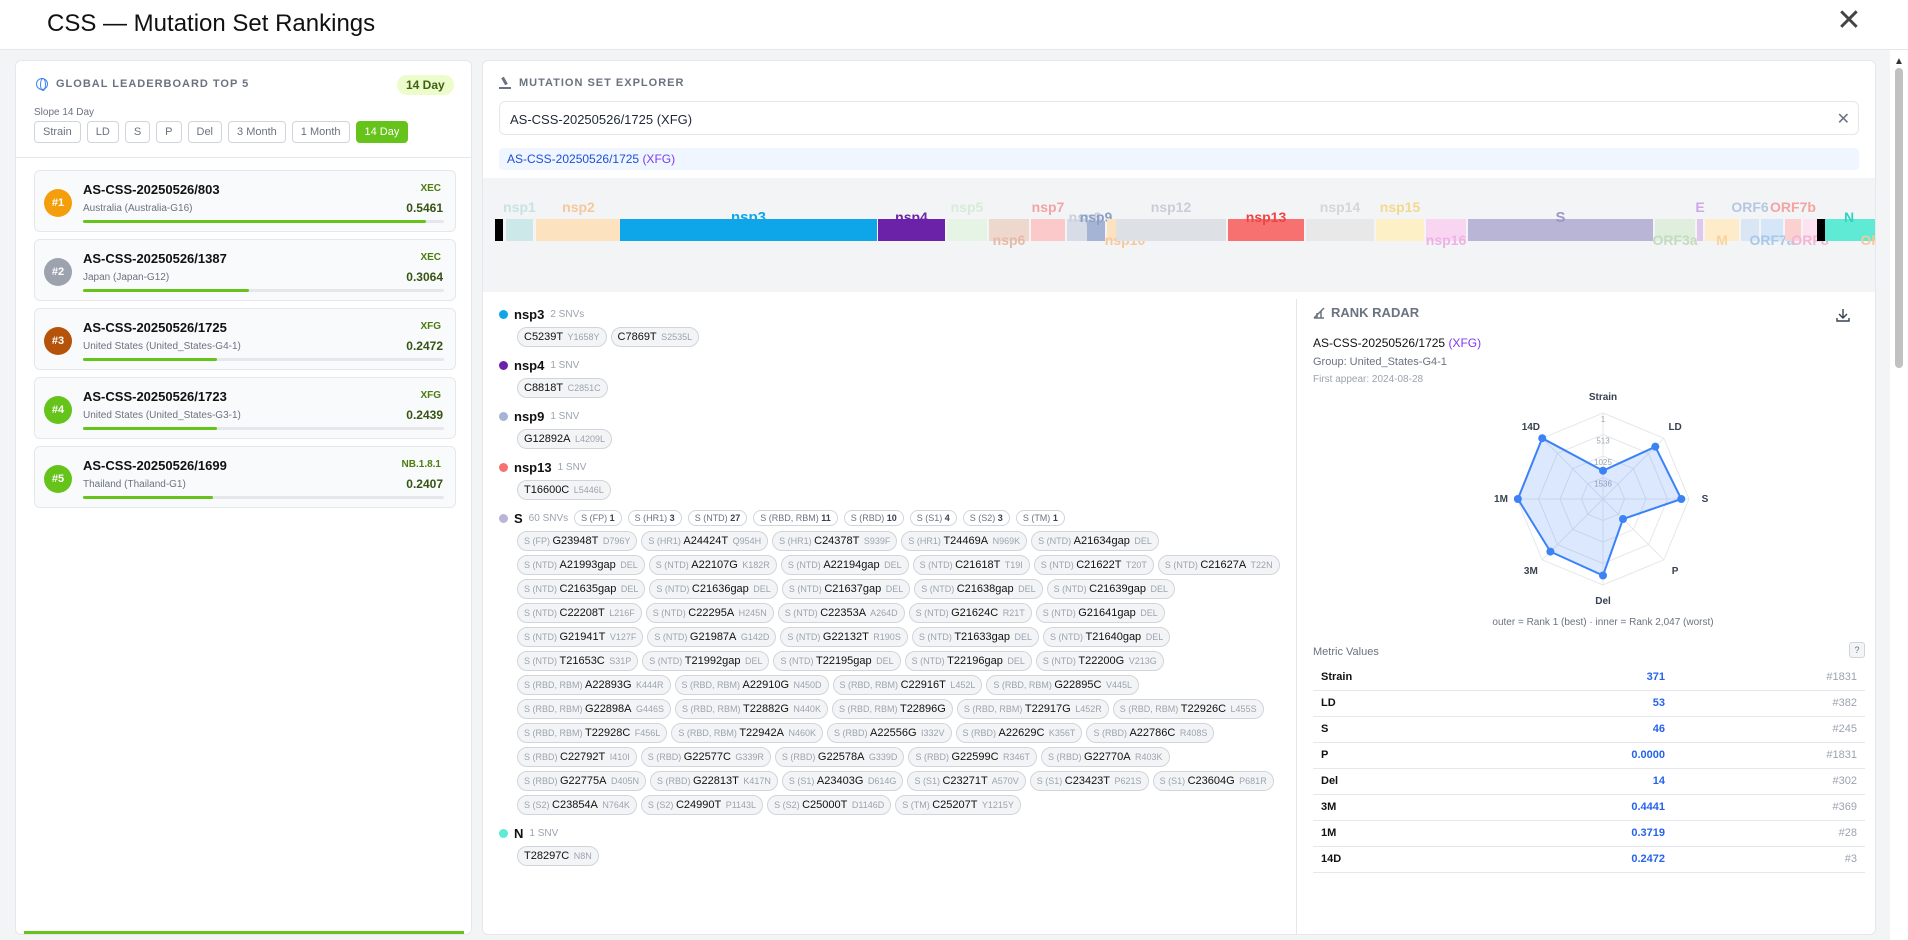 This screenshot has width=1908, height=940. Describe the element at coordinates (964, 541) in the screenshot. I see `mutation-chip: S (HR1) T24469A N969K` at that location.